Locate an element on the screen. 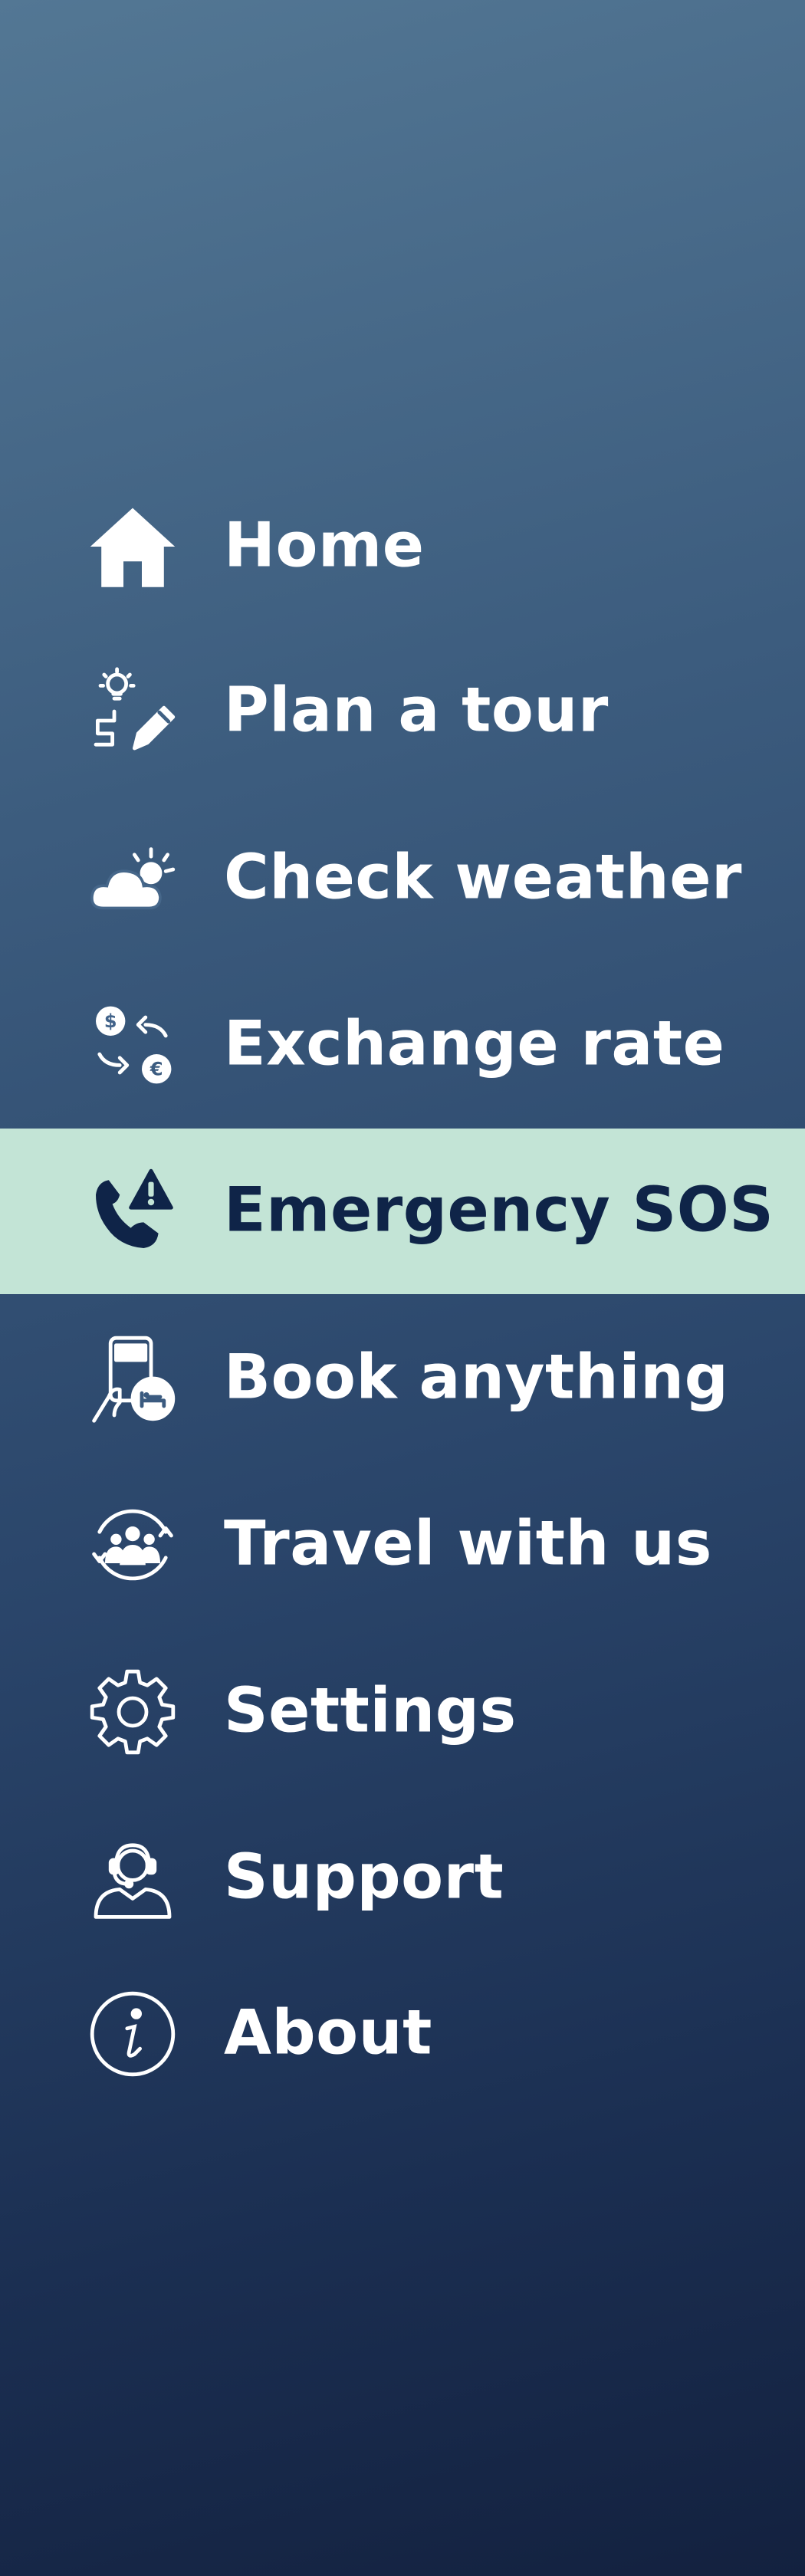 This screenshot has width=805, height=2576. menu-item-book-anything: Book anything is located at coordinates (402, 1378).